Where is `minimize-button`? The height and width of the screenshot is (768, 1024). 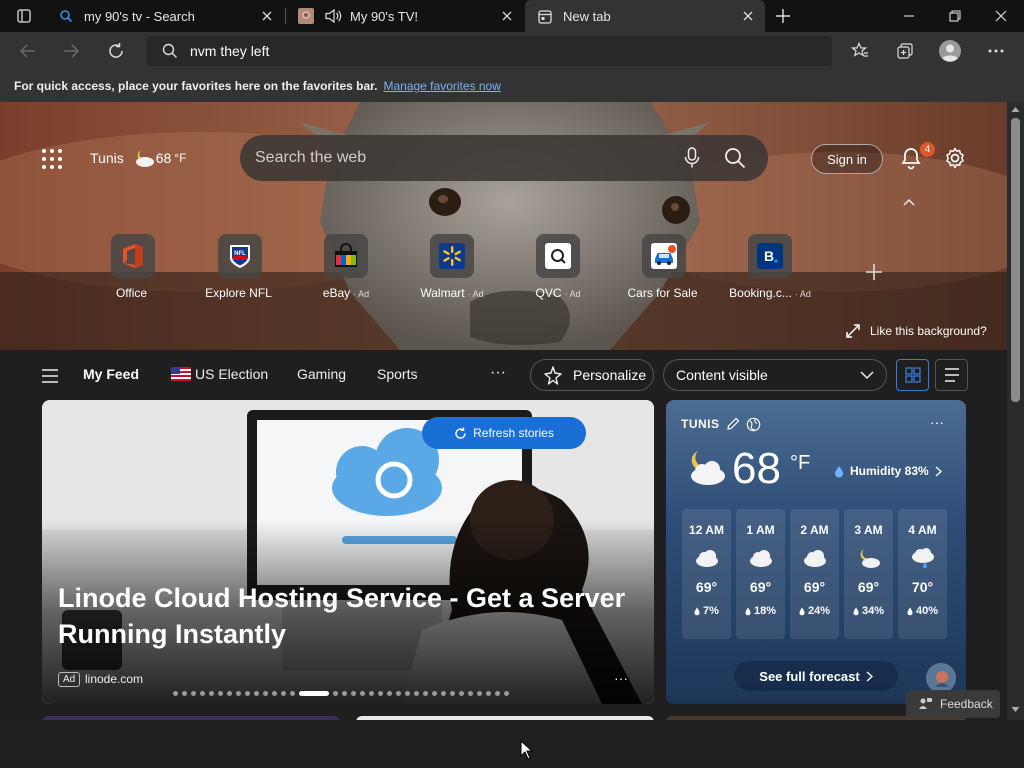
minimize-button is located at coordinates (909, 16).